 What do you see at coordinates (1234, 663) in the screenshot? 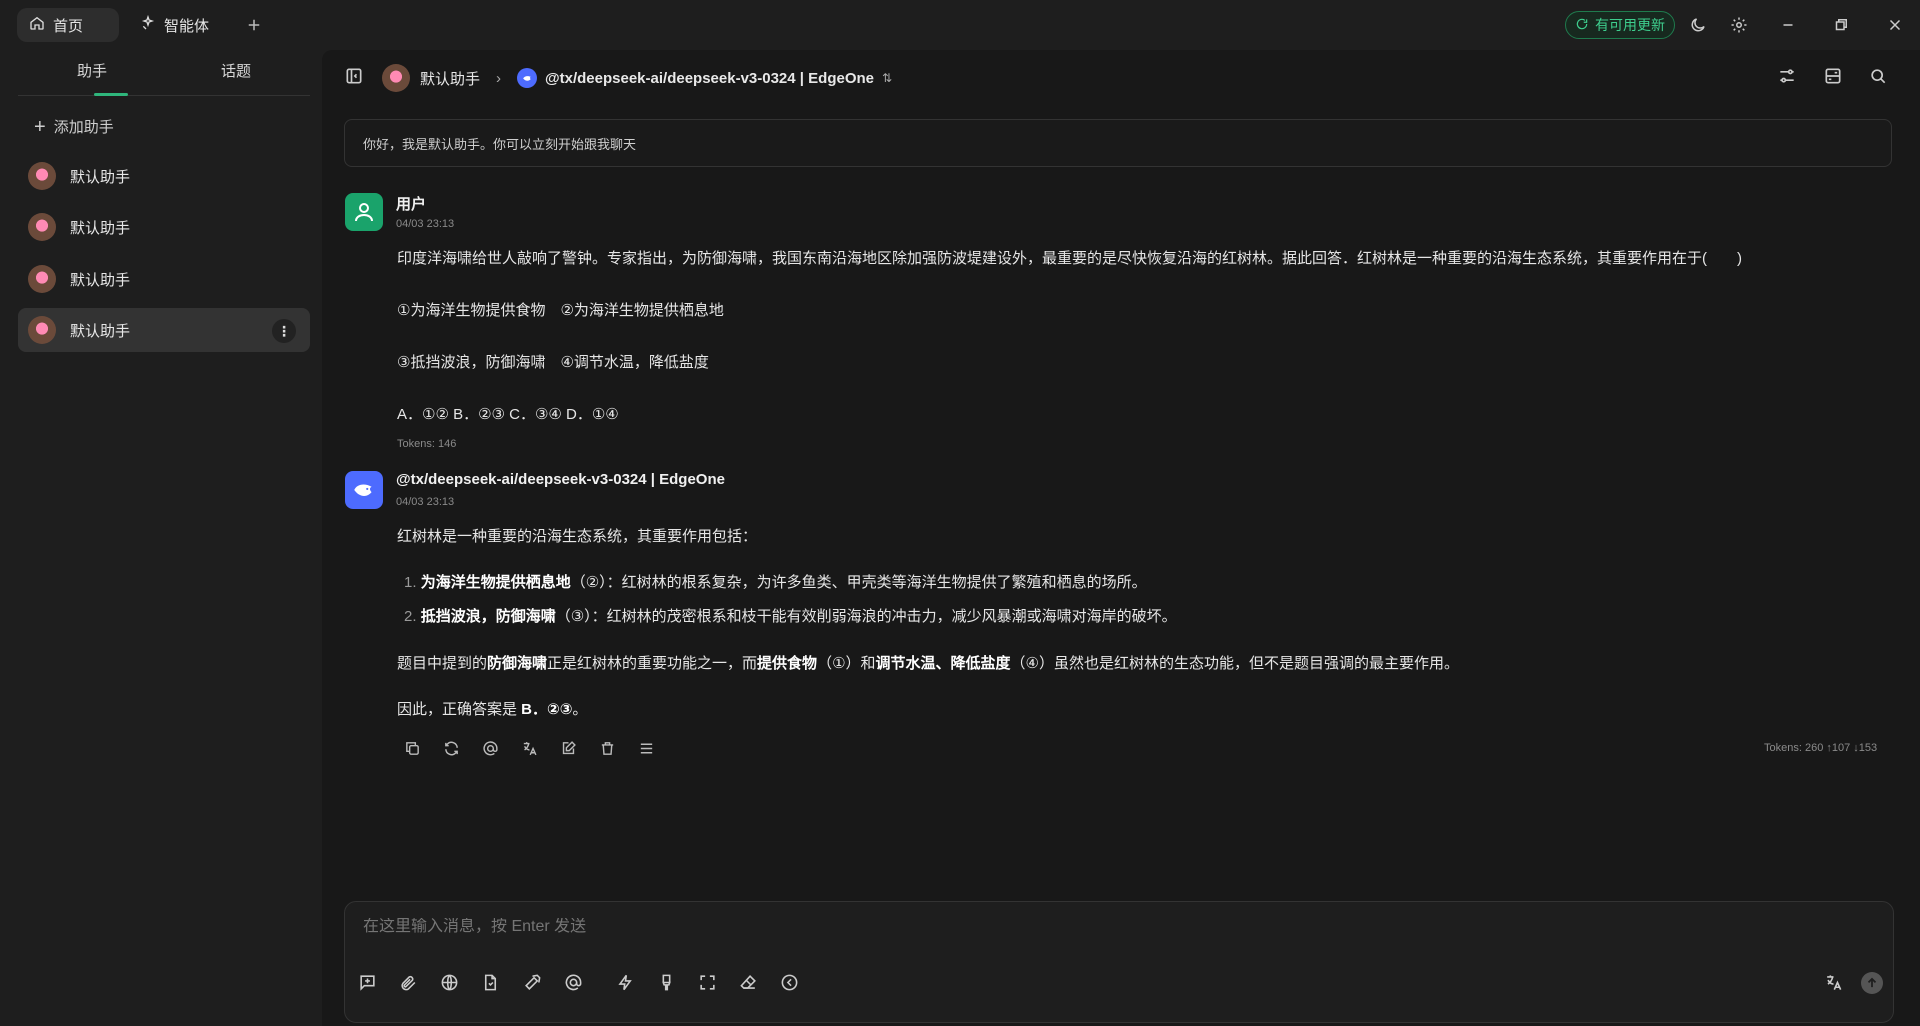
I see `para-text: （④）虽然也是红树林的生态功能，但不是题目强调的最主要作用。` at bounding box center [1234, 663].